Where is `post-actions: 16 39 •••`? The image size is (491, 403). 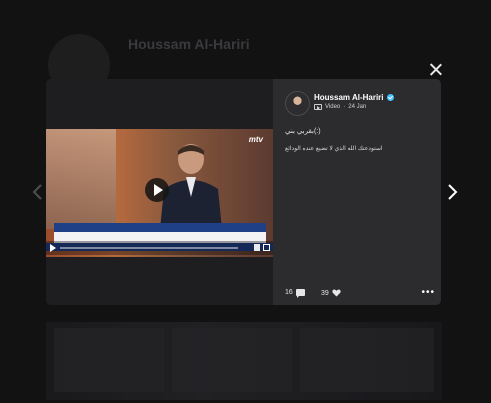
post-actions: 16 39 ••• is located at coordinates (360, 294).